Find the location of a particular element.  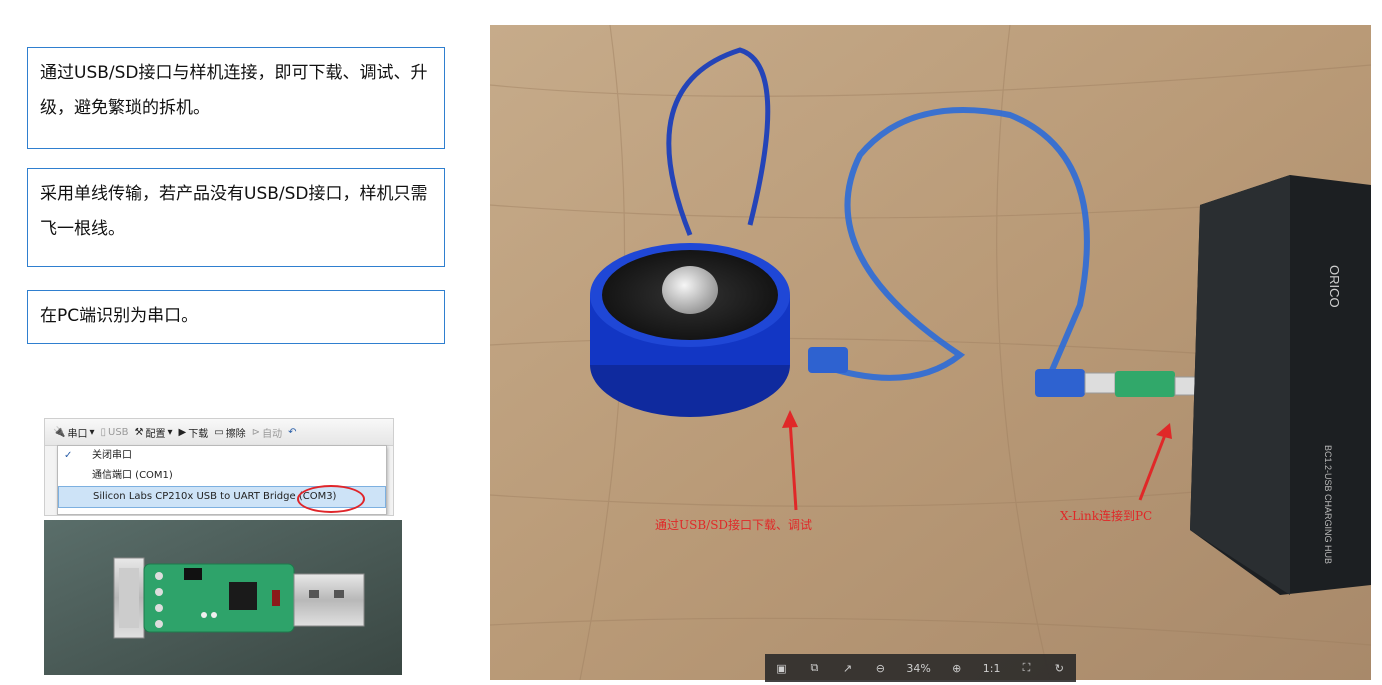

menu-item-label: 关闭串口 is located at coordinates (112, 455).